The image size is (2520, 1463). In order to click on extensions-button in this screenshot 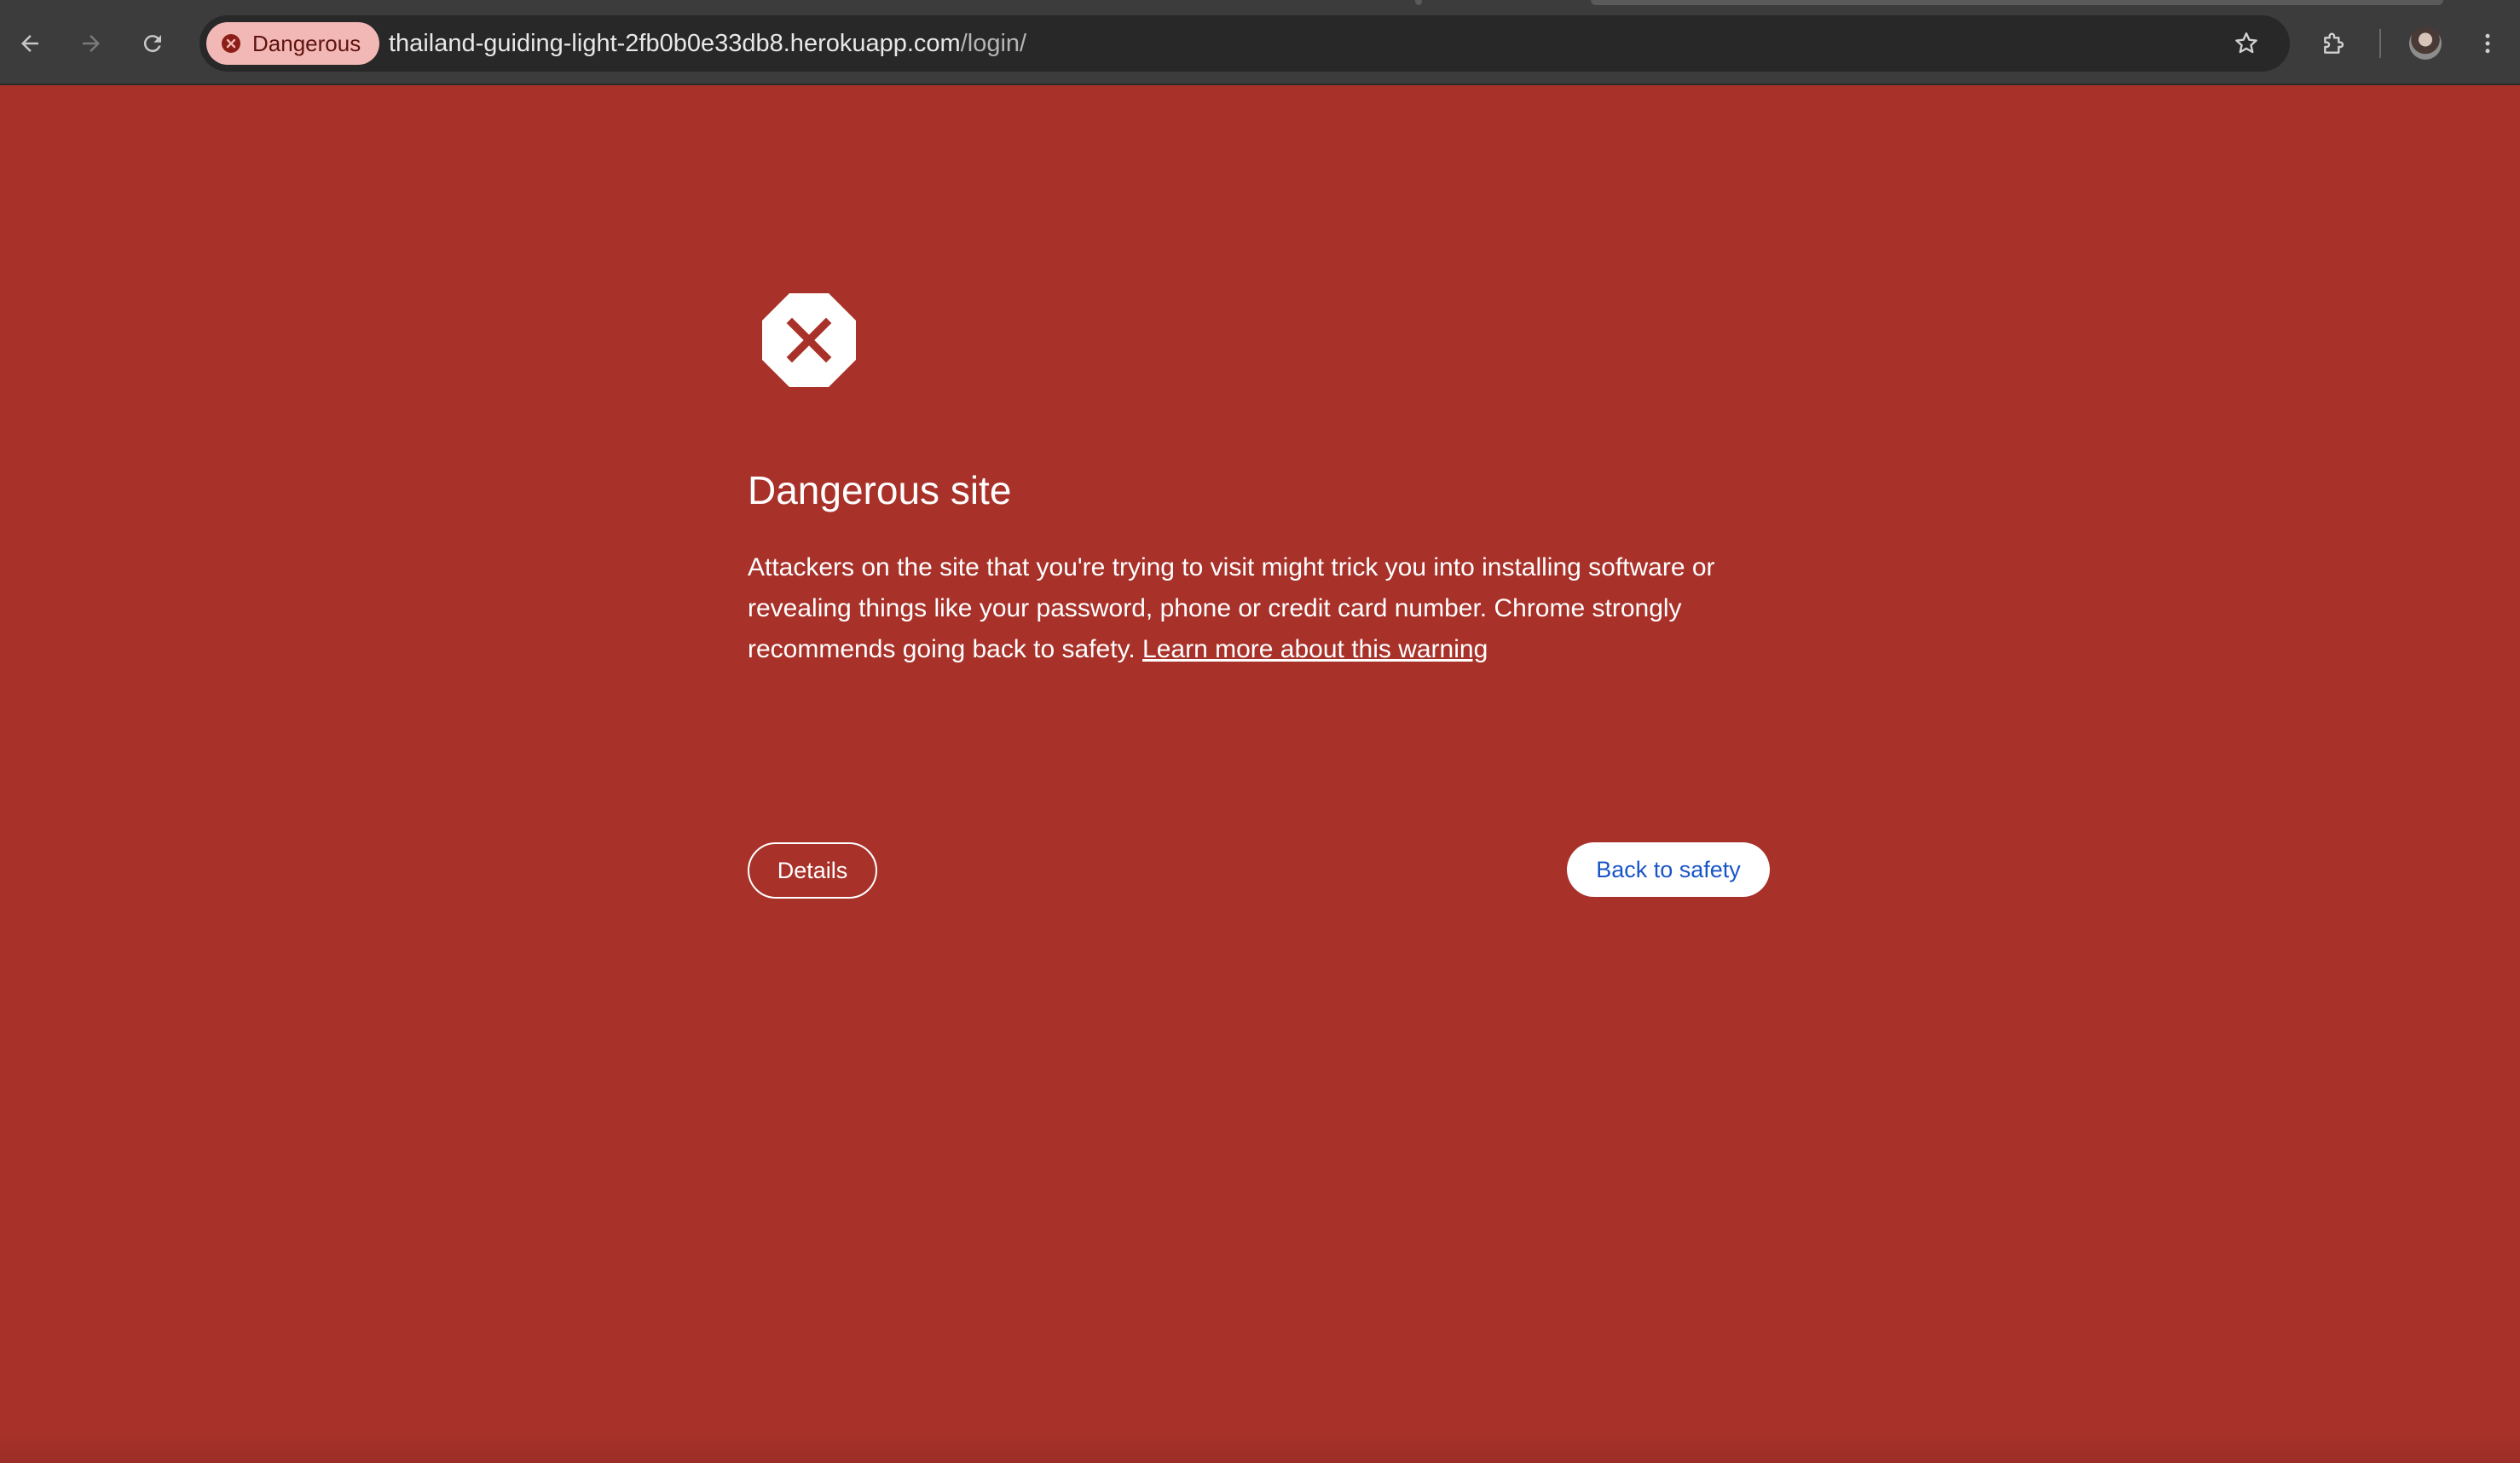, I will do `click(2334, 43)`.